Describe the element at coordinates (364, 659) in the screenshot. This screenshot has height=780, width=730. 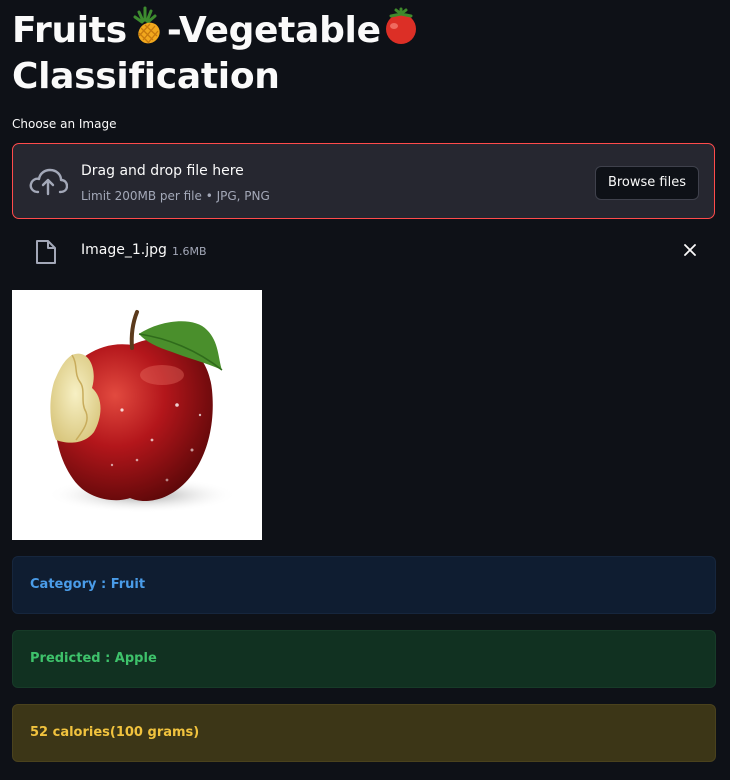
I see `predicted-success-alert: Predicted : Apple` at that location.